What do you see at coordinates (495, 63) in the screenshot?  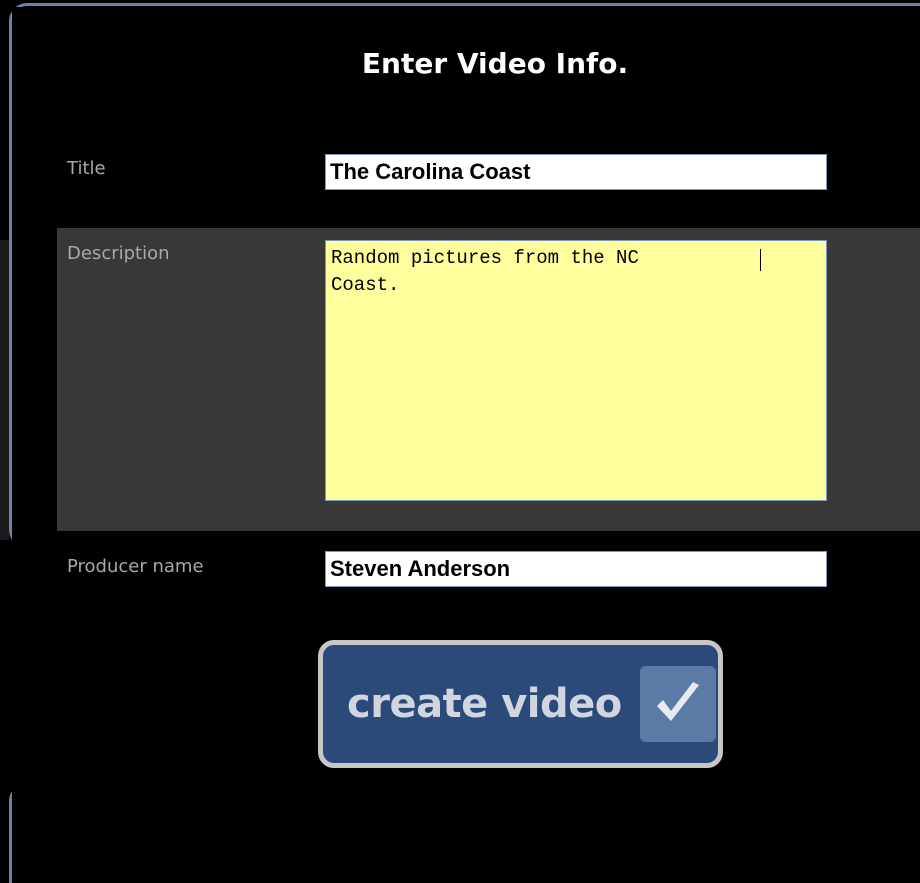 I see `dialog-heading: Enter Video Info.` at bounding box center [495, 63].